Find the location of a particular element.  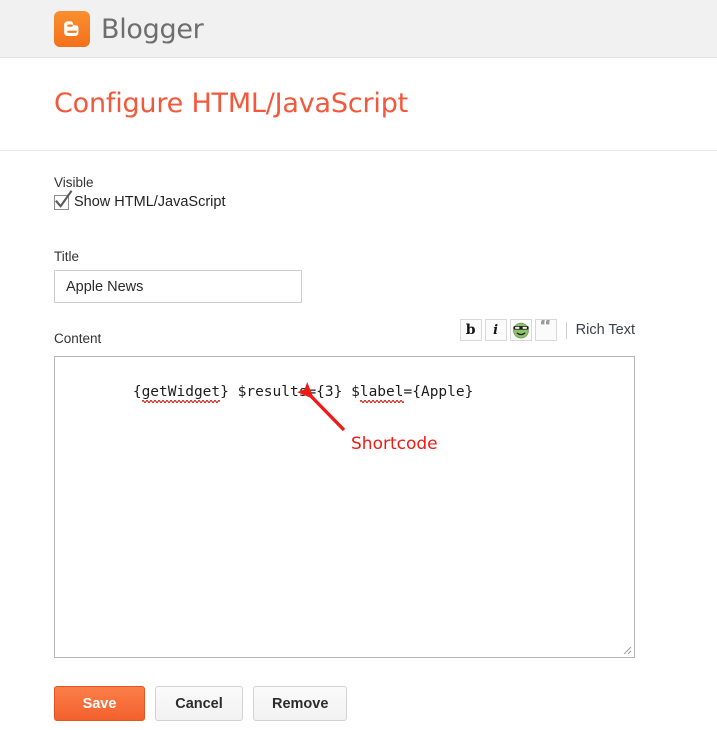

blogger-b-glyph is located at coordinates (72, 29).